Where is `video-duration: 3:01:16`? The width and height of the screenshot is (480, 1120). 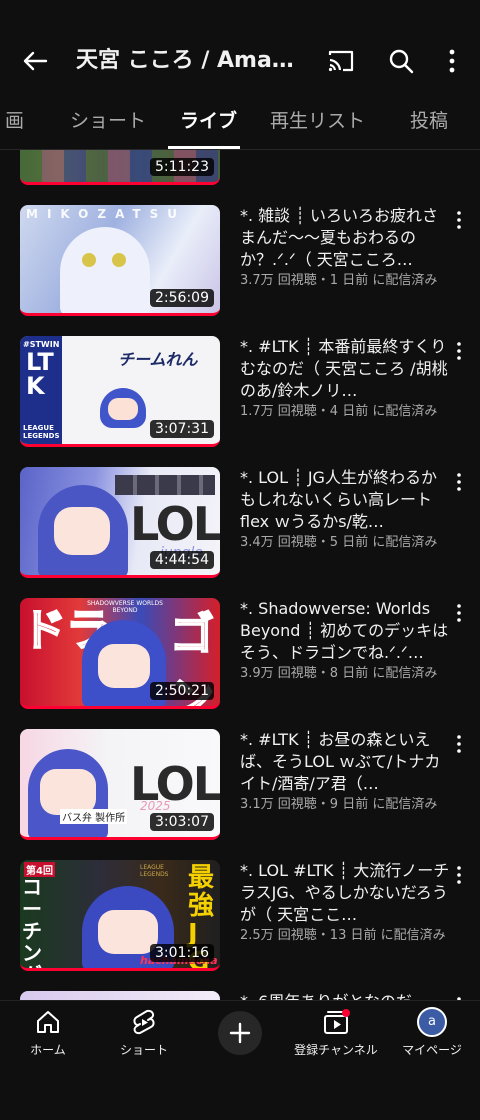
video-duration: 3:01:16 is located at coordinates (182, 953).